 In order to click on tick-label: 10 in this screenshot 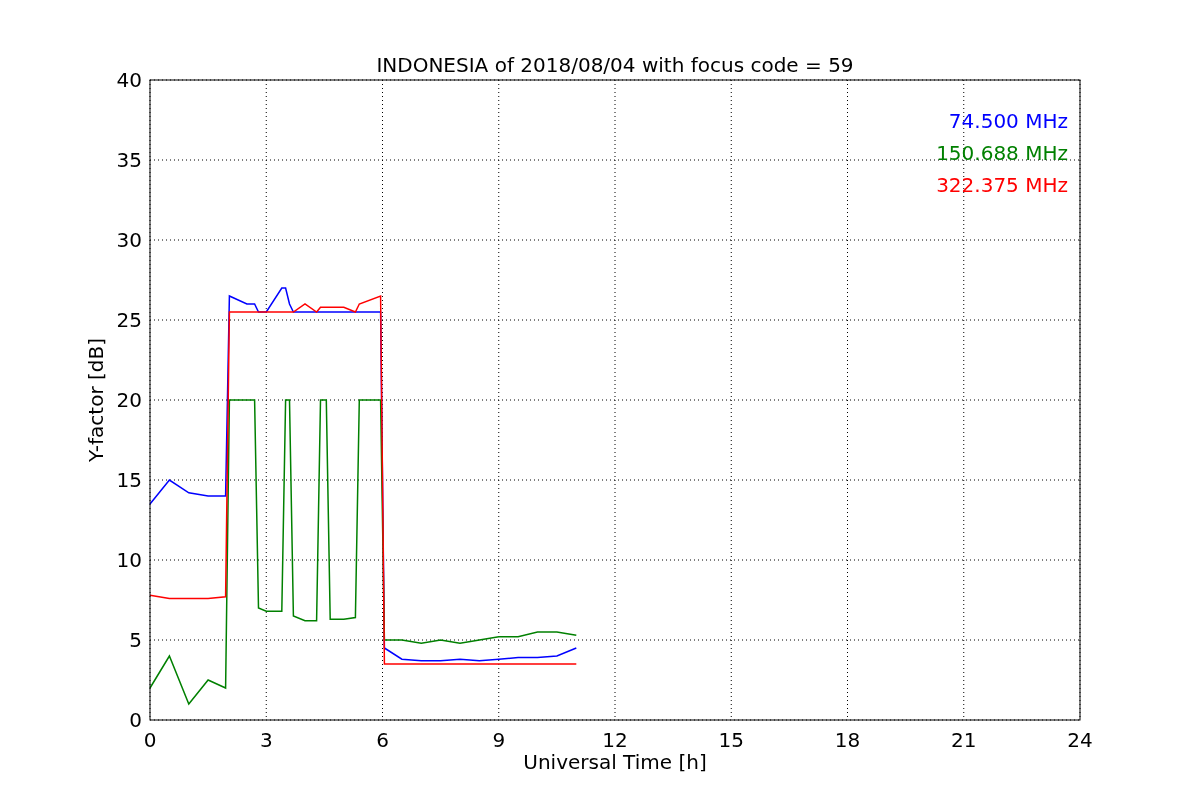, I will do `click(129, 560)`.